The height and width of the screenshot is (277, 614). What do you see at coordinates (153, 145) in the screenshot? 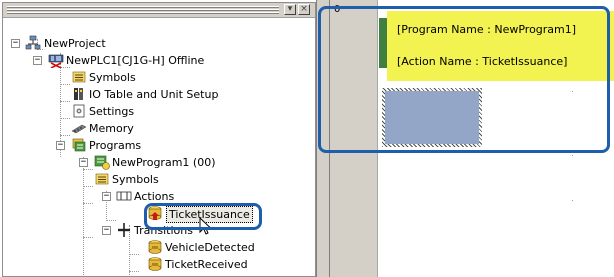
I see `tree-item-programs: − Programs` at bounding box center [153, 145].